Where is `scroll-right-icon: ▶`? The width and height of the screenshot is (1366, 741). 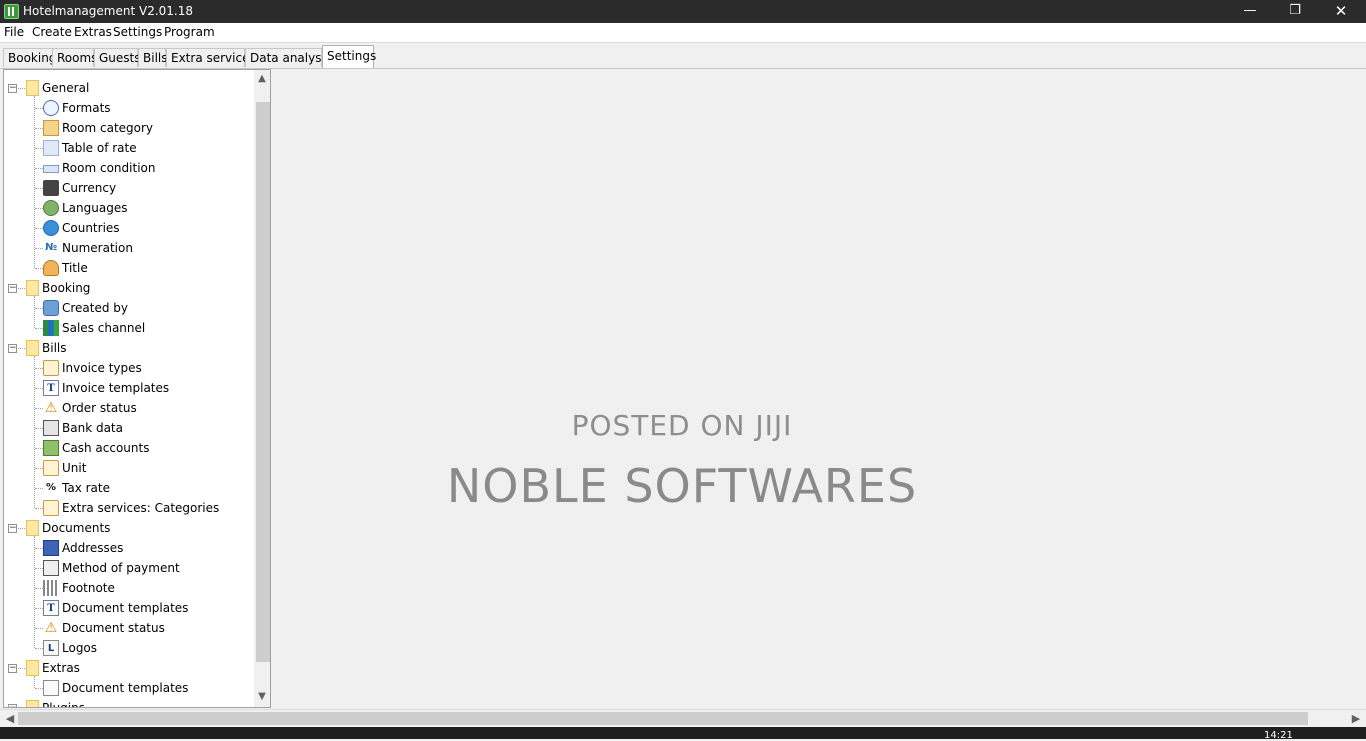
scroll-right-icon: ▶ is located at coordinates (1356, 718).